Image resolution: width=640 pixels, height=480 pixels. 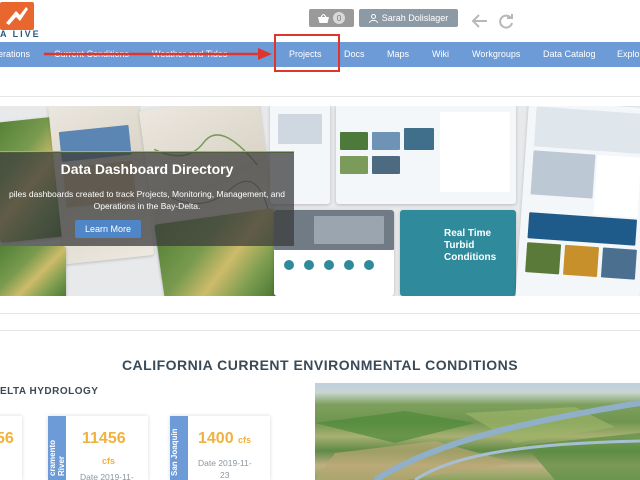 I want to click on hero-description-line-2: Operations in the Bay-Delta., so click(x=147, y=206).